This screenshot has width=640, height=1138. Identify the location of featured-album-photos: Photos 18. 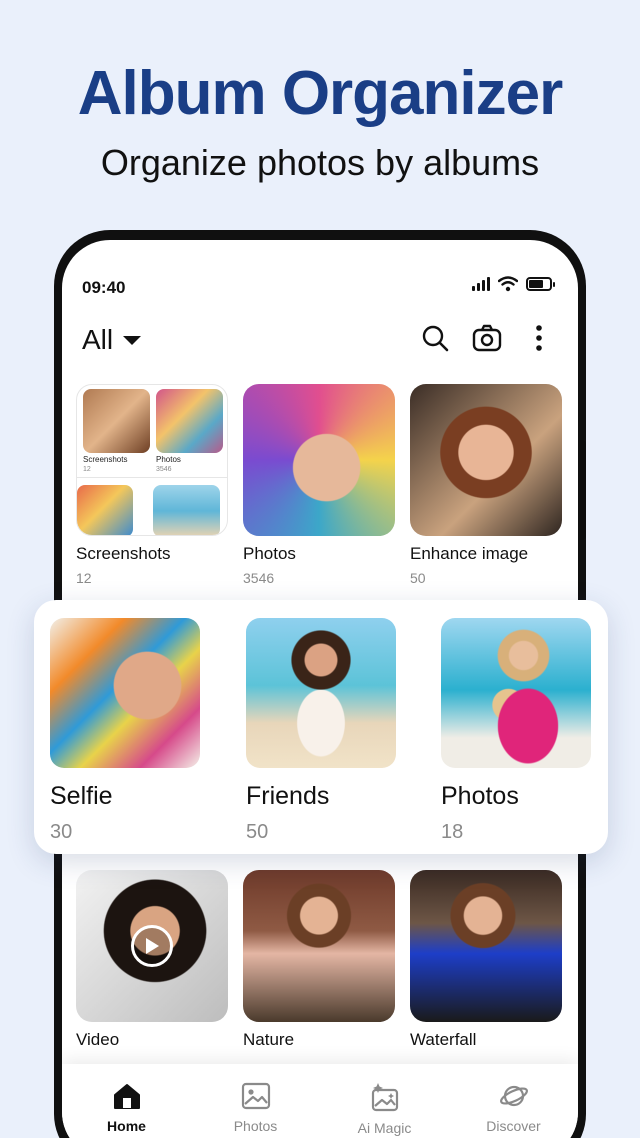
(516, 731).